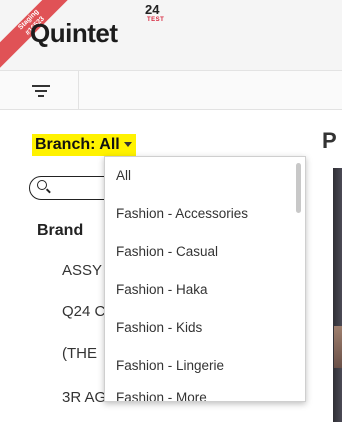 The height and width of the screenshot is (422, 342). I want to click on toolbar-divider, so click(78, 90).